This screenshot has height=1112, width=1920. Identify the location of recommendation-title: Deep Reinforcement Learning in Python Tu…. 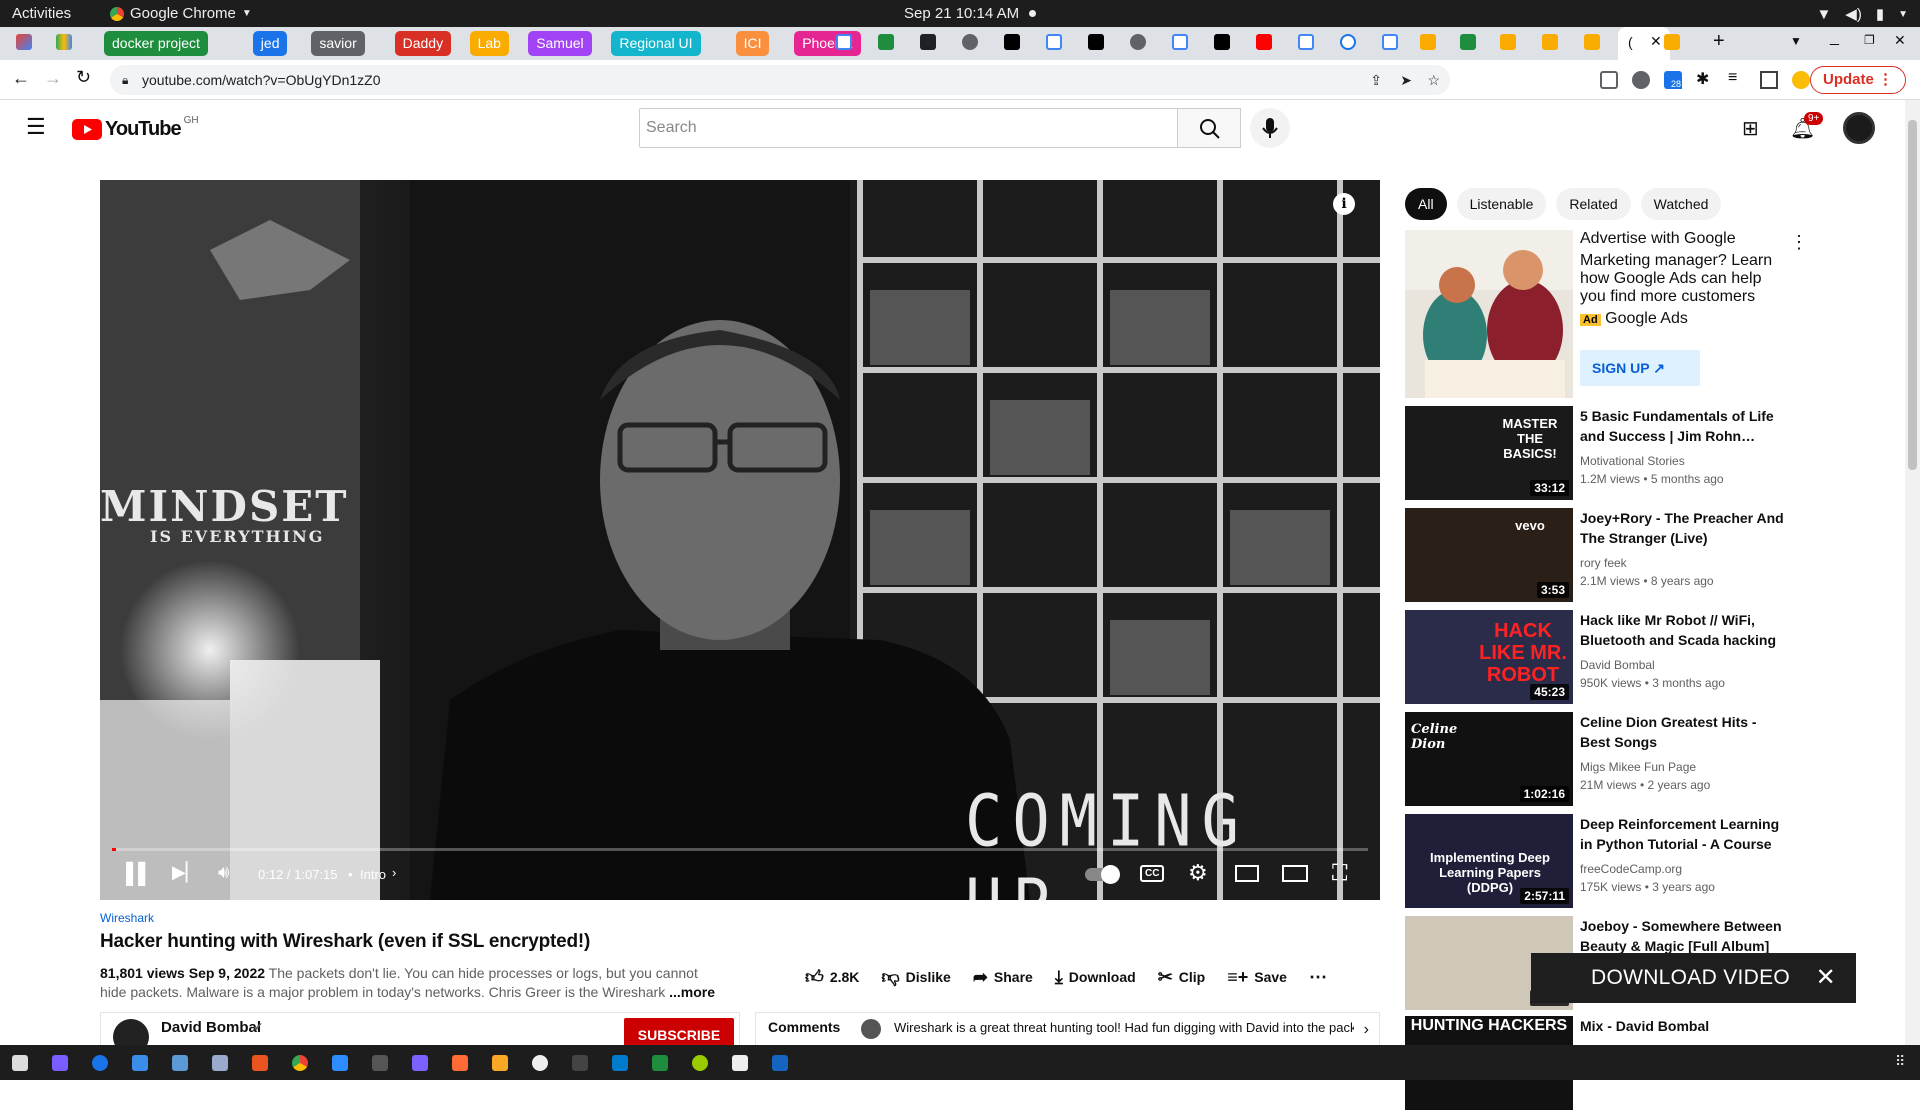
(1685, 834).